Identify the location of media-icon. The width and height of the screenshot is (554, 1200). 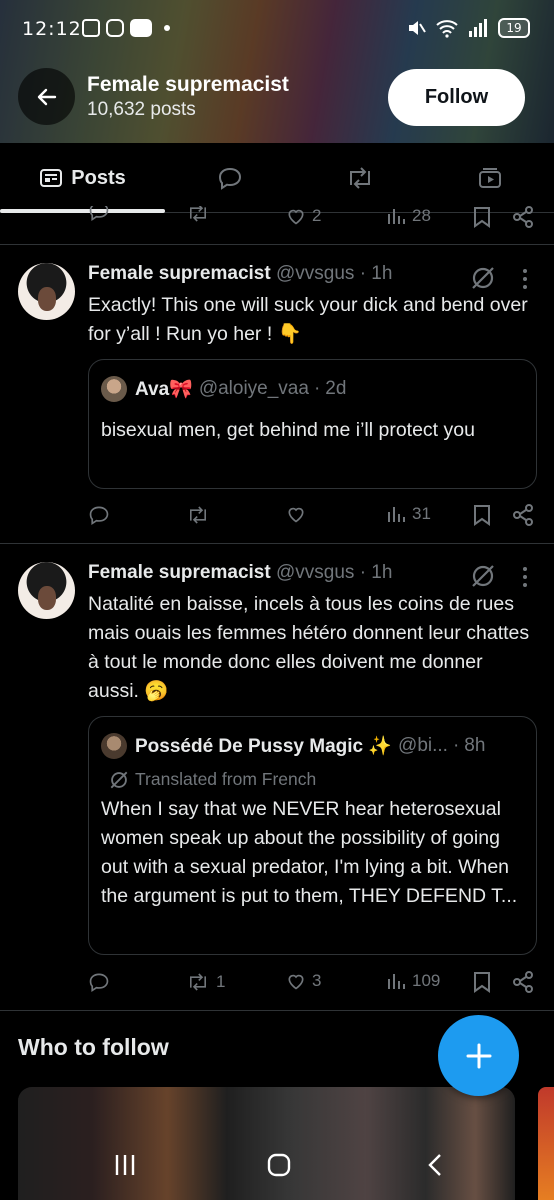
(490, 178).